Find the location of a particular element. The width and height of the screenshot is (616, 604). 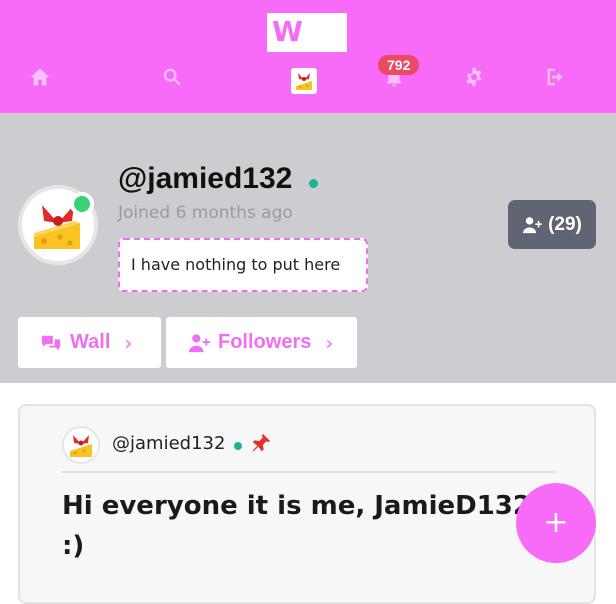

comments-icon is located at coordinates (51, 342).